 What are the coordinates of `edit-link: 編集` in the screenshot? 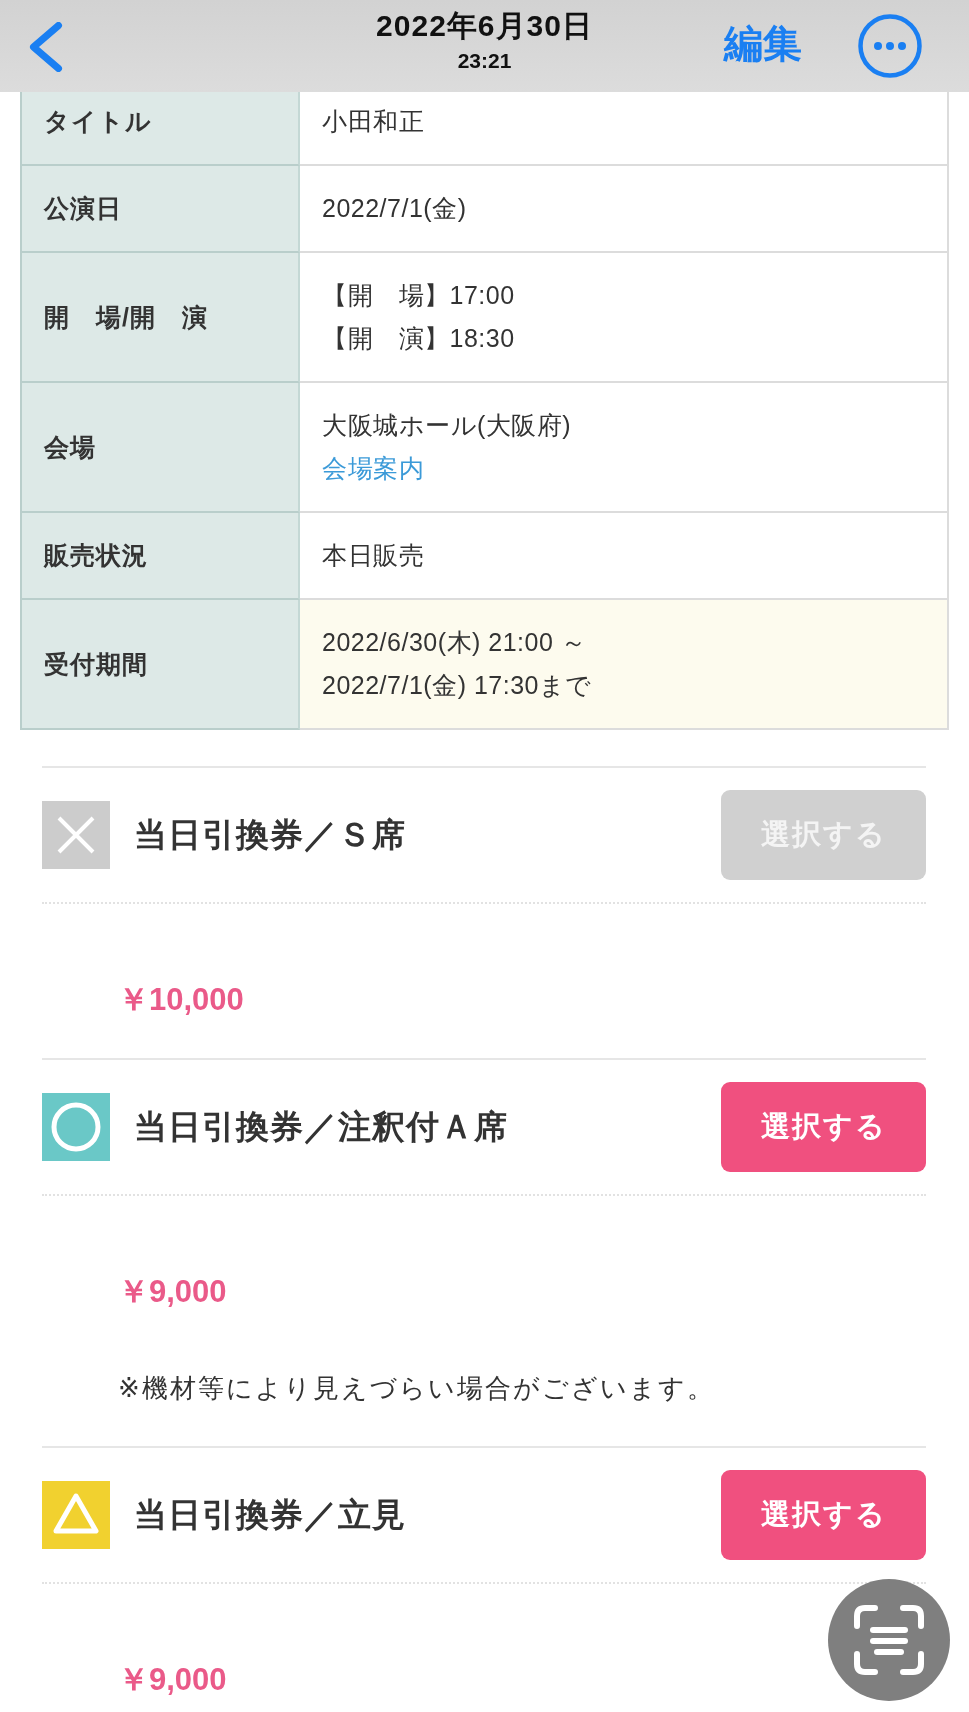 It's located at (763, 44).